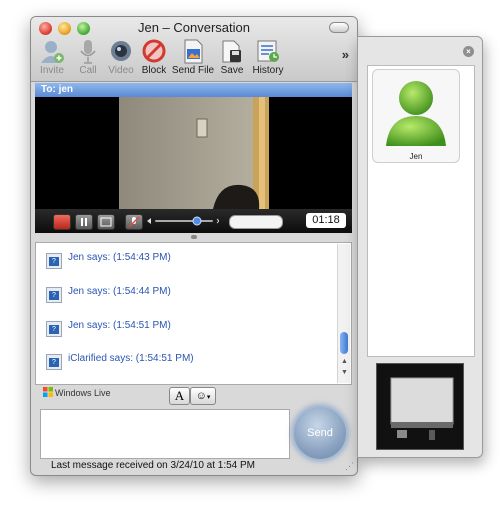  I want to click on resize-grip-icon: ⋰, so click(349, 466).